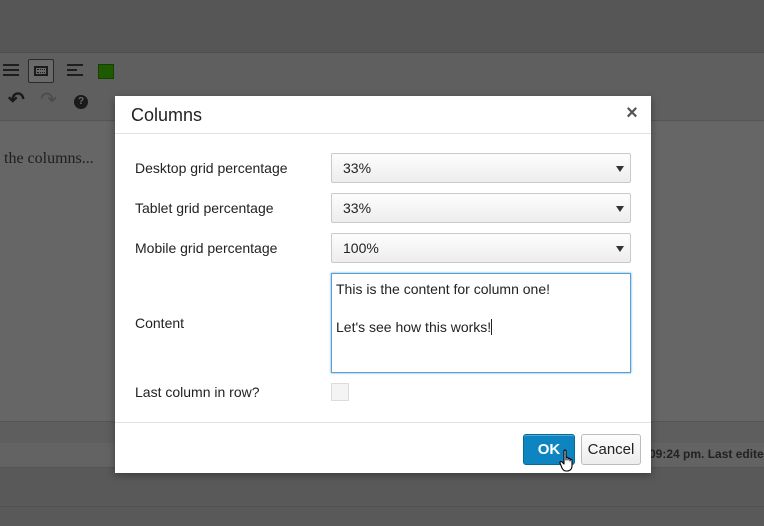  I want to click on align-icon, so click(75, 71).